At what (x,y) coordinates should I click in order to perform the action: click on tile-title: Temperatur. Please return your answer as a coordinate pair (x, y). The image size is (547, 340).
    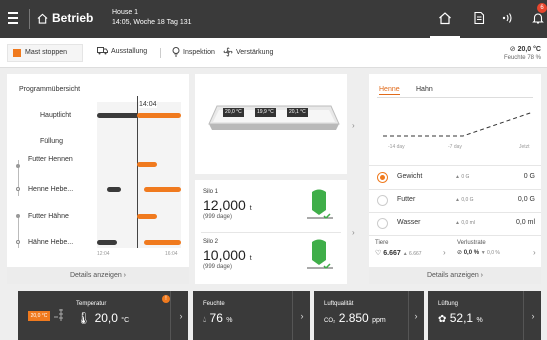
    Looking at the image, I should click on (91, 304).